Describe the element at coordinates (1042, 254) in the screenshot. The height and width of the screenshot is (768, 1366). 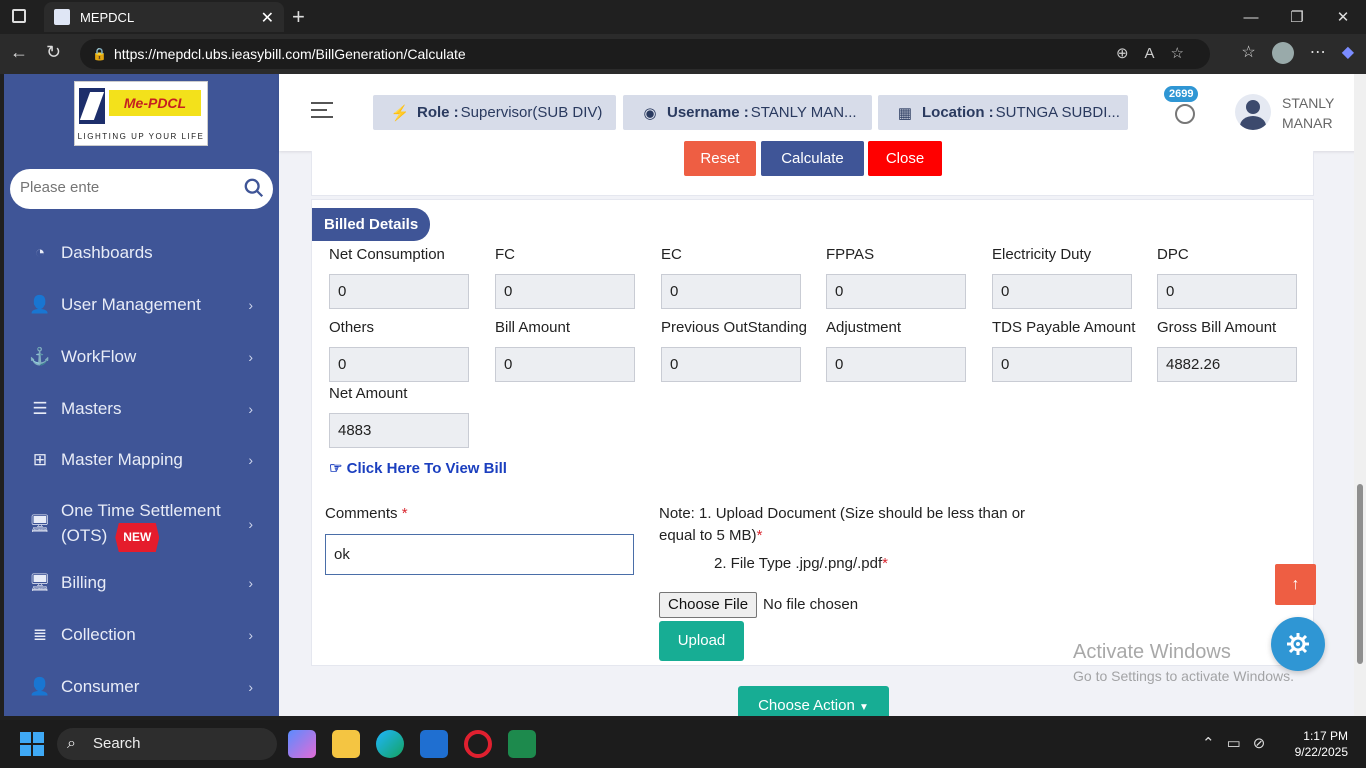
I see `electricity-duty-label: Electricity Duty` at that location.